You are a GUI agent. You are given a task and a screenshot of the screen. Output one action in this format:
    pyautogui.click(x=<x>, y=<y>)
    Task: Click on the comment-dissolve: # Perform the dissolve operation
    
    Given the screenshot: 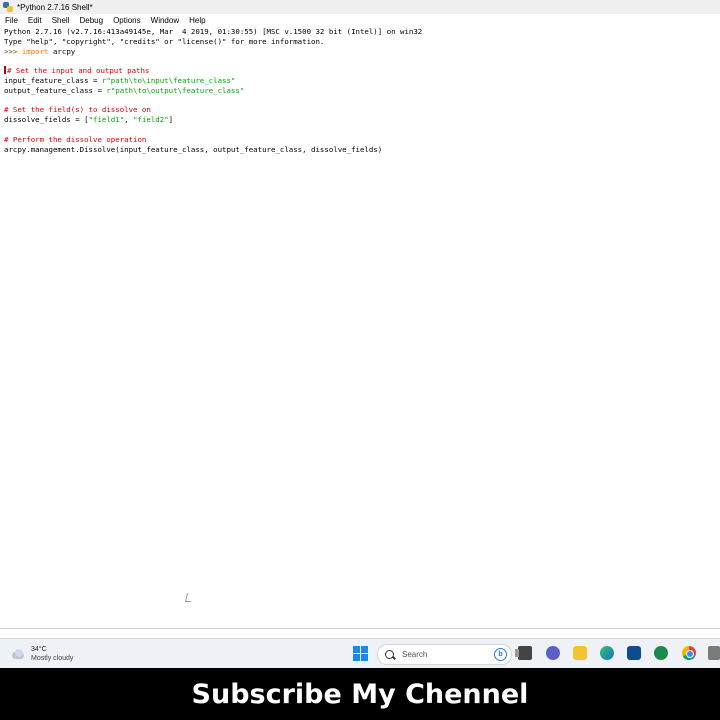 What is the action you would take?
    pyautogui.click(x=75, y=139)
    